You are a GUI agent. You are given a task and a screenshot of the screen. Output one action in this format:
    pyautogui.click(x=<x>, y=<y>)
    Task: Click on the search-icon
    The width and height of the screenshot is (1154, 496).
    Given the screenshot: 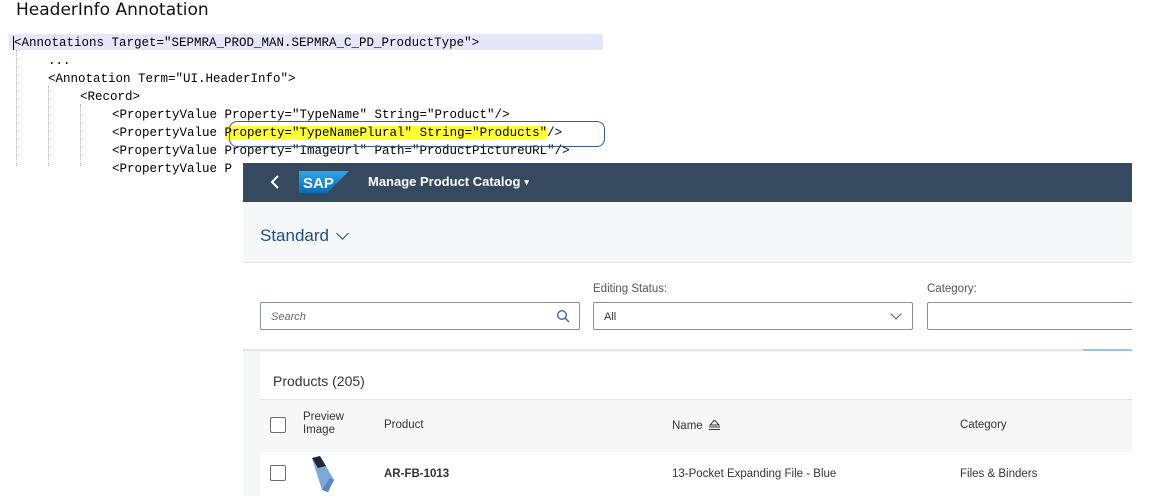 What is the action you would take?
    pyautogui.click(x=563, y=316)
    